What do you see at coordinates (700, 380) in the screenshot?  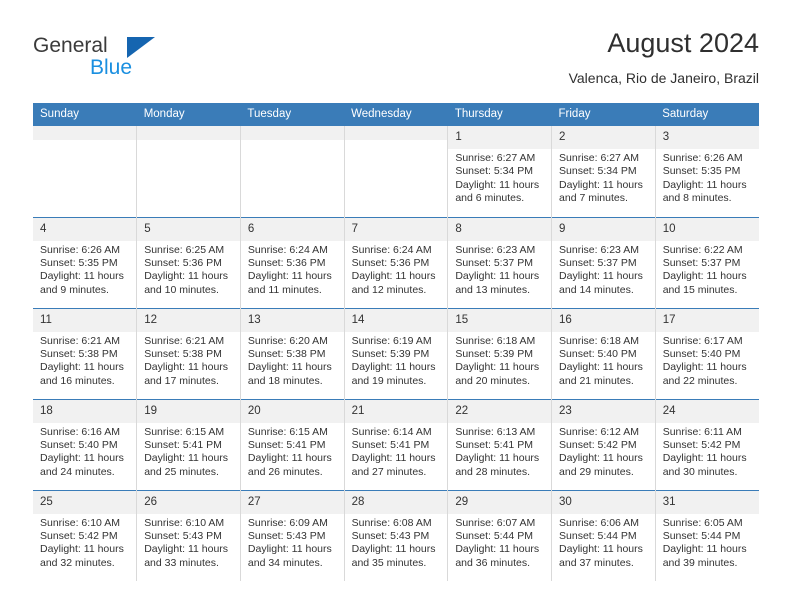 I see `daylight-text-line2: and 22 minutes.` at bounding box center [700, 380].